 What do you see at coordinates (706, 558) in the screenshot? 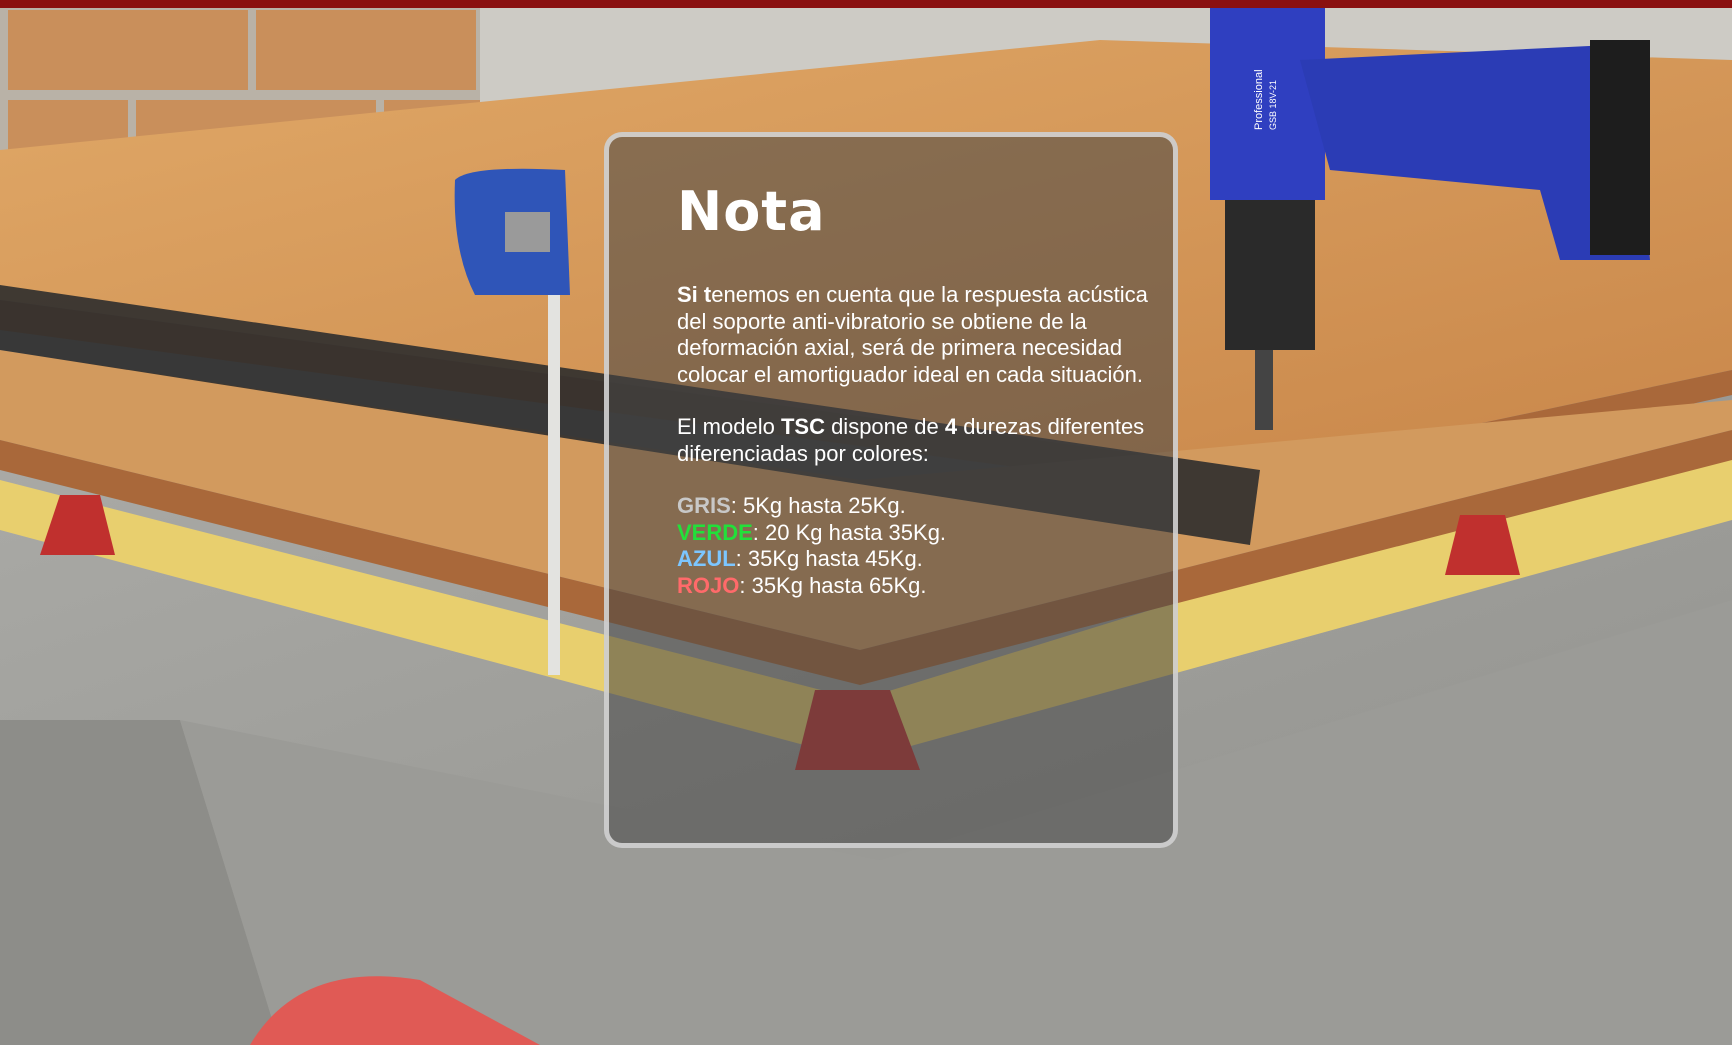
I see `hardness-color-azul: AZUL` at bounding box center [706, 558].